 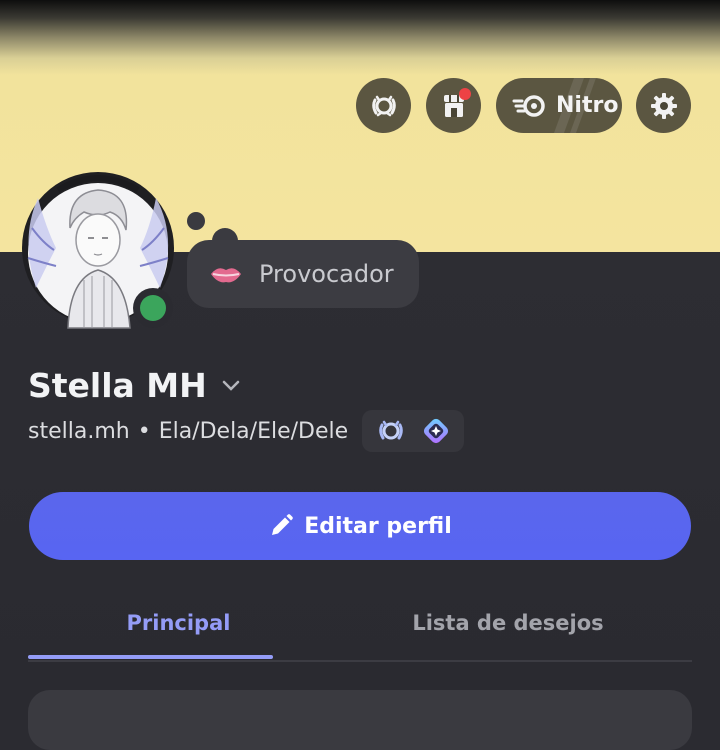 I want to click on nitro-label: Nitro, so click(x=587, y=105).